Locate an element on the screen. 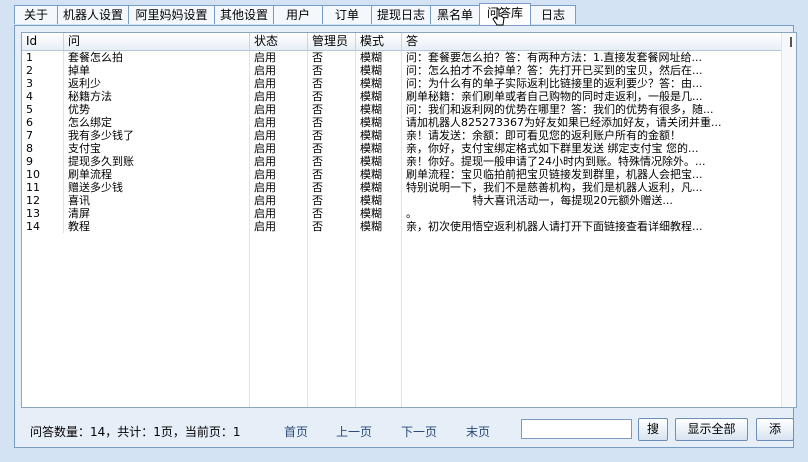 Image resolution: width=808 pixels, height=462 pixels. cell-id: 1 is located at coordinates (43, 57).